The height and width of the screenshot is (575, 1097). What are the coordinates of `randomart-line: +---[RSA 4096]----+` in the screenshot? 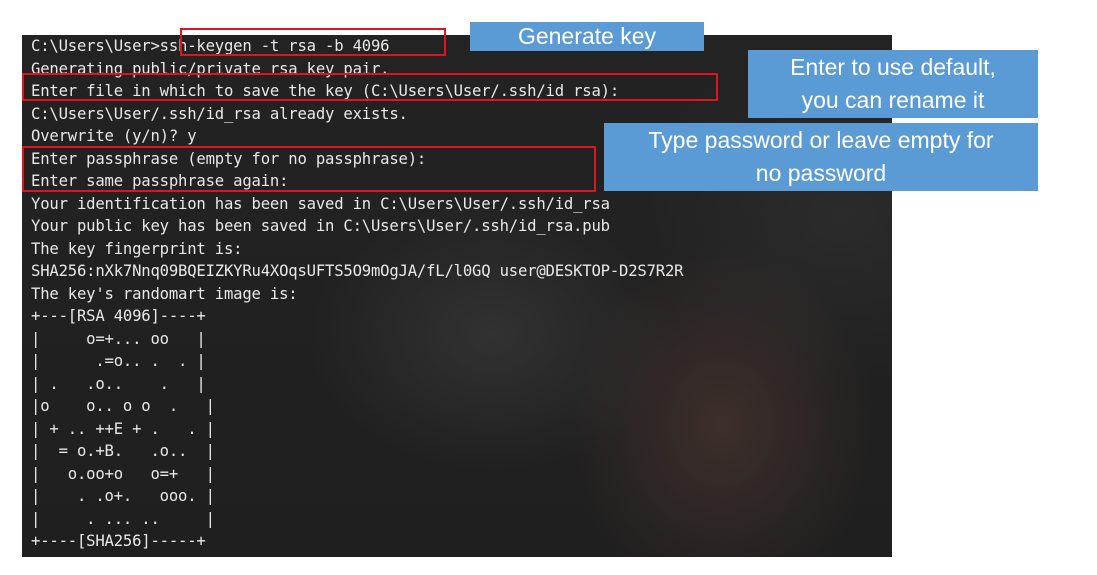 It's located at (118, 316).